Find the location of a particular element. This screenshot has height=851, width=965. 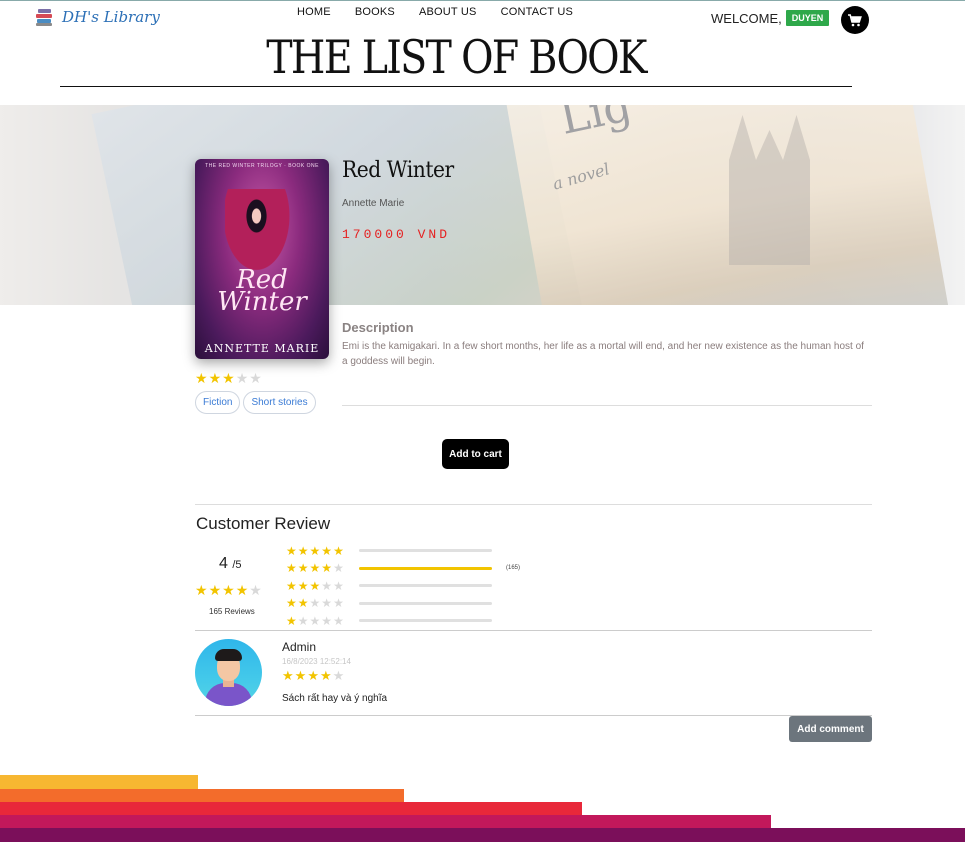

review-count: 165 Reviews is located at coordinates (232, 611).